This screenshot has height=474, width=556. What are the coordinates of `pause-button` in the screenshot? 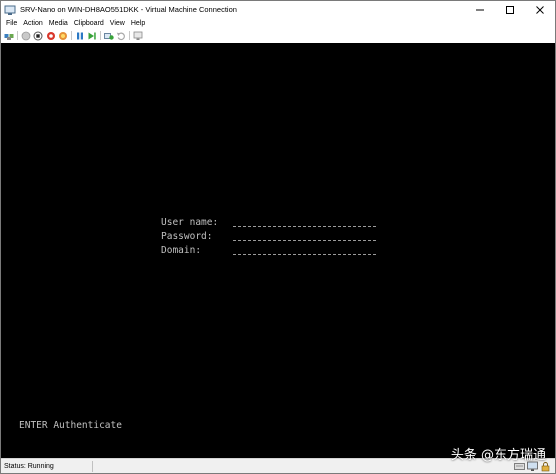 It's located at (80, 36).